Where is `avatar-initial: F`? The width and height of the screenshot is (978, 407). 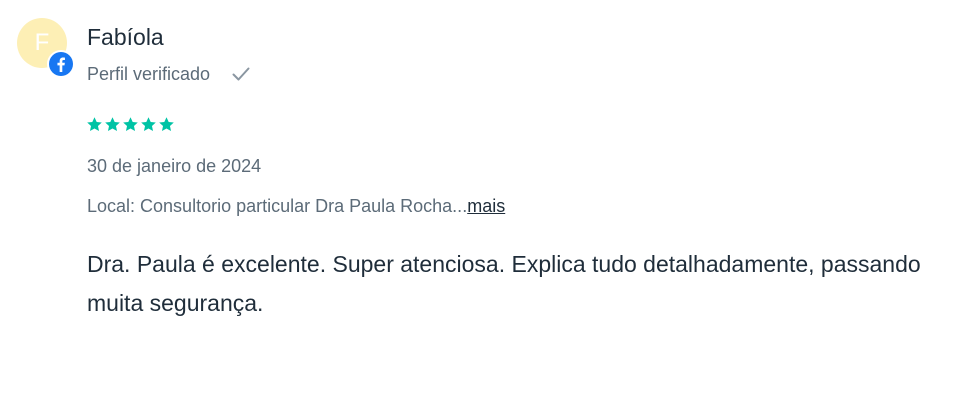 avatar-initial: F is located at coordinates (42, 42).